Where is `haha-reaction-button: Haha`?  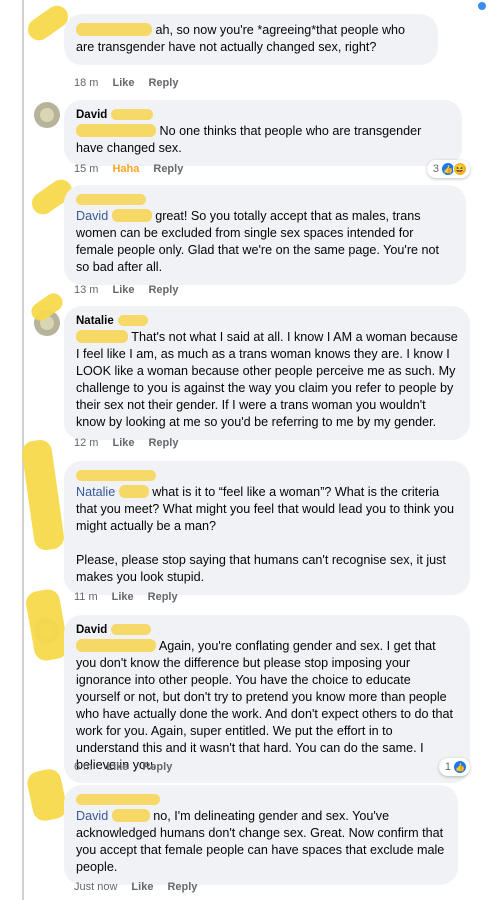 haha-reaction-button: Haha is located at coordinates (125, 169).